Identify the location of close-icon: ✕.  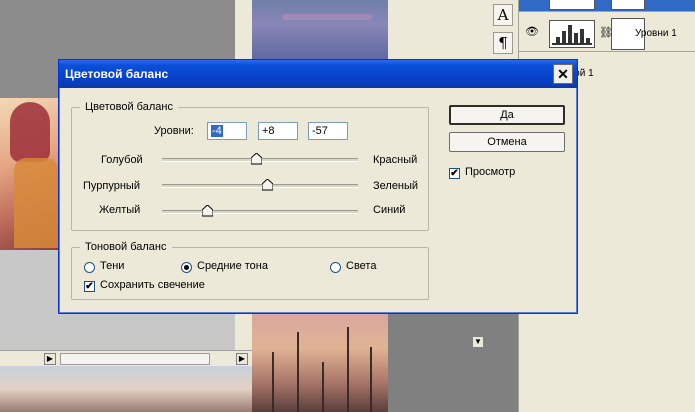
(563, 74).